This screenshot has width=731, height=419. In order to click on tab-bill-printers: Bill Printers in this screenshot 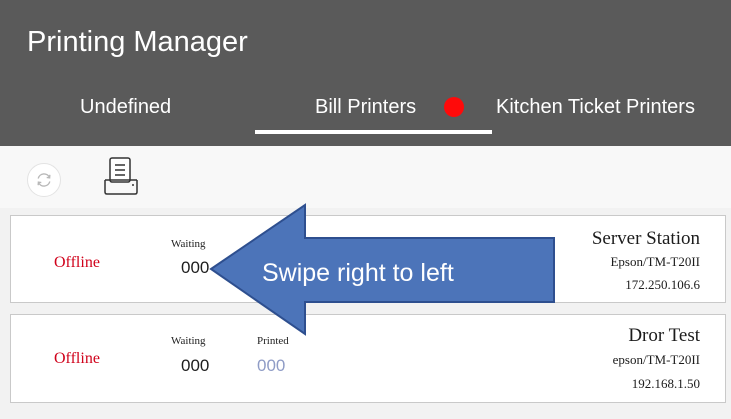, I will do `click(365, 107)`.